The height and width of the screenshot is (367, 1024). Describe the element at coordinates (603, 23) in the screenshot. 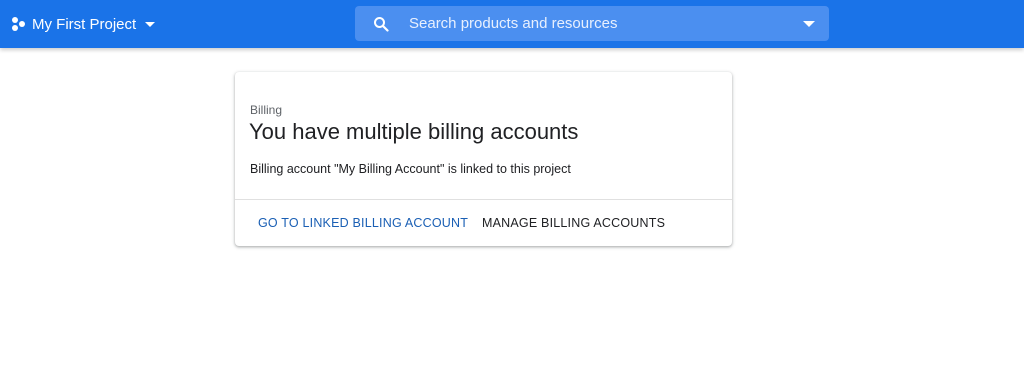

I see `search-input` at that location.